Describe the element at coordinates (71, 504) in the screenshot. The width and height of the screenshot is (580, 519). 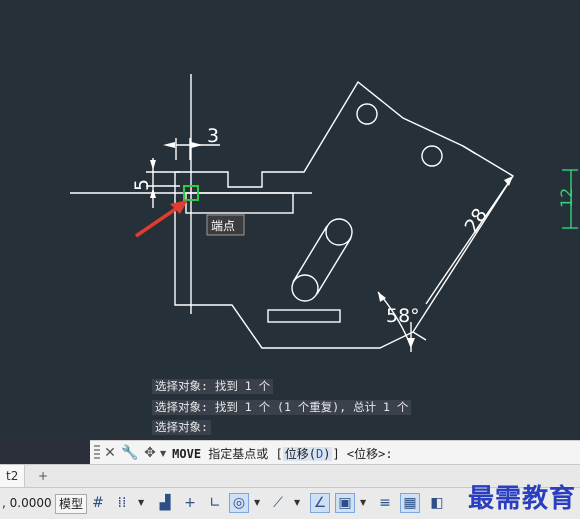
I see `model-space-button: 模型` at that location.